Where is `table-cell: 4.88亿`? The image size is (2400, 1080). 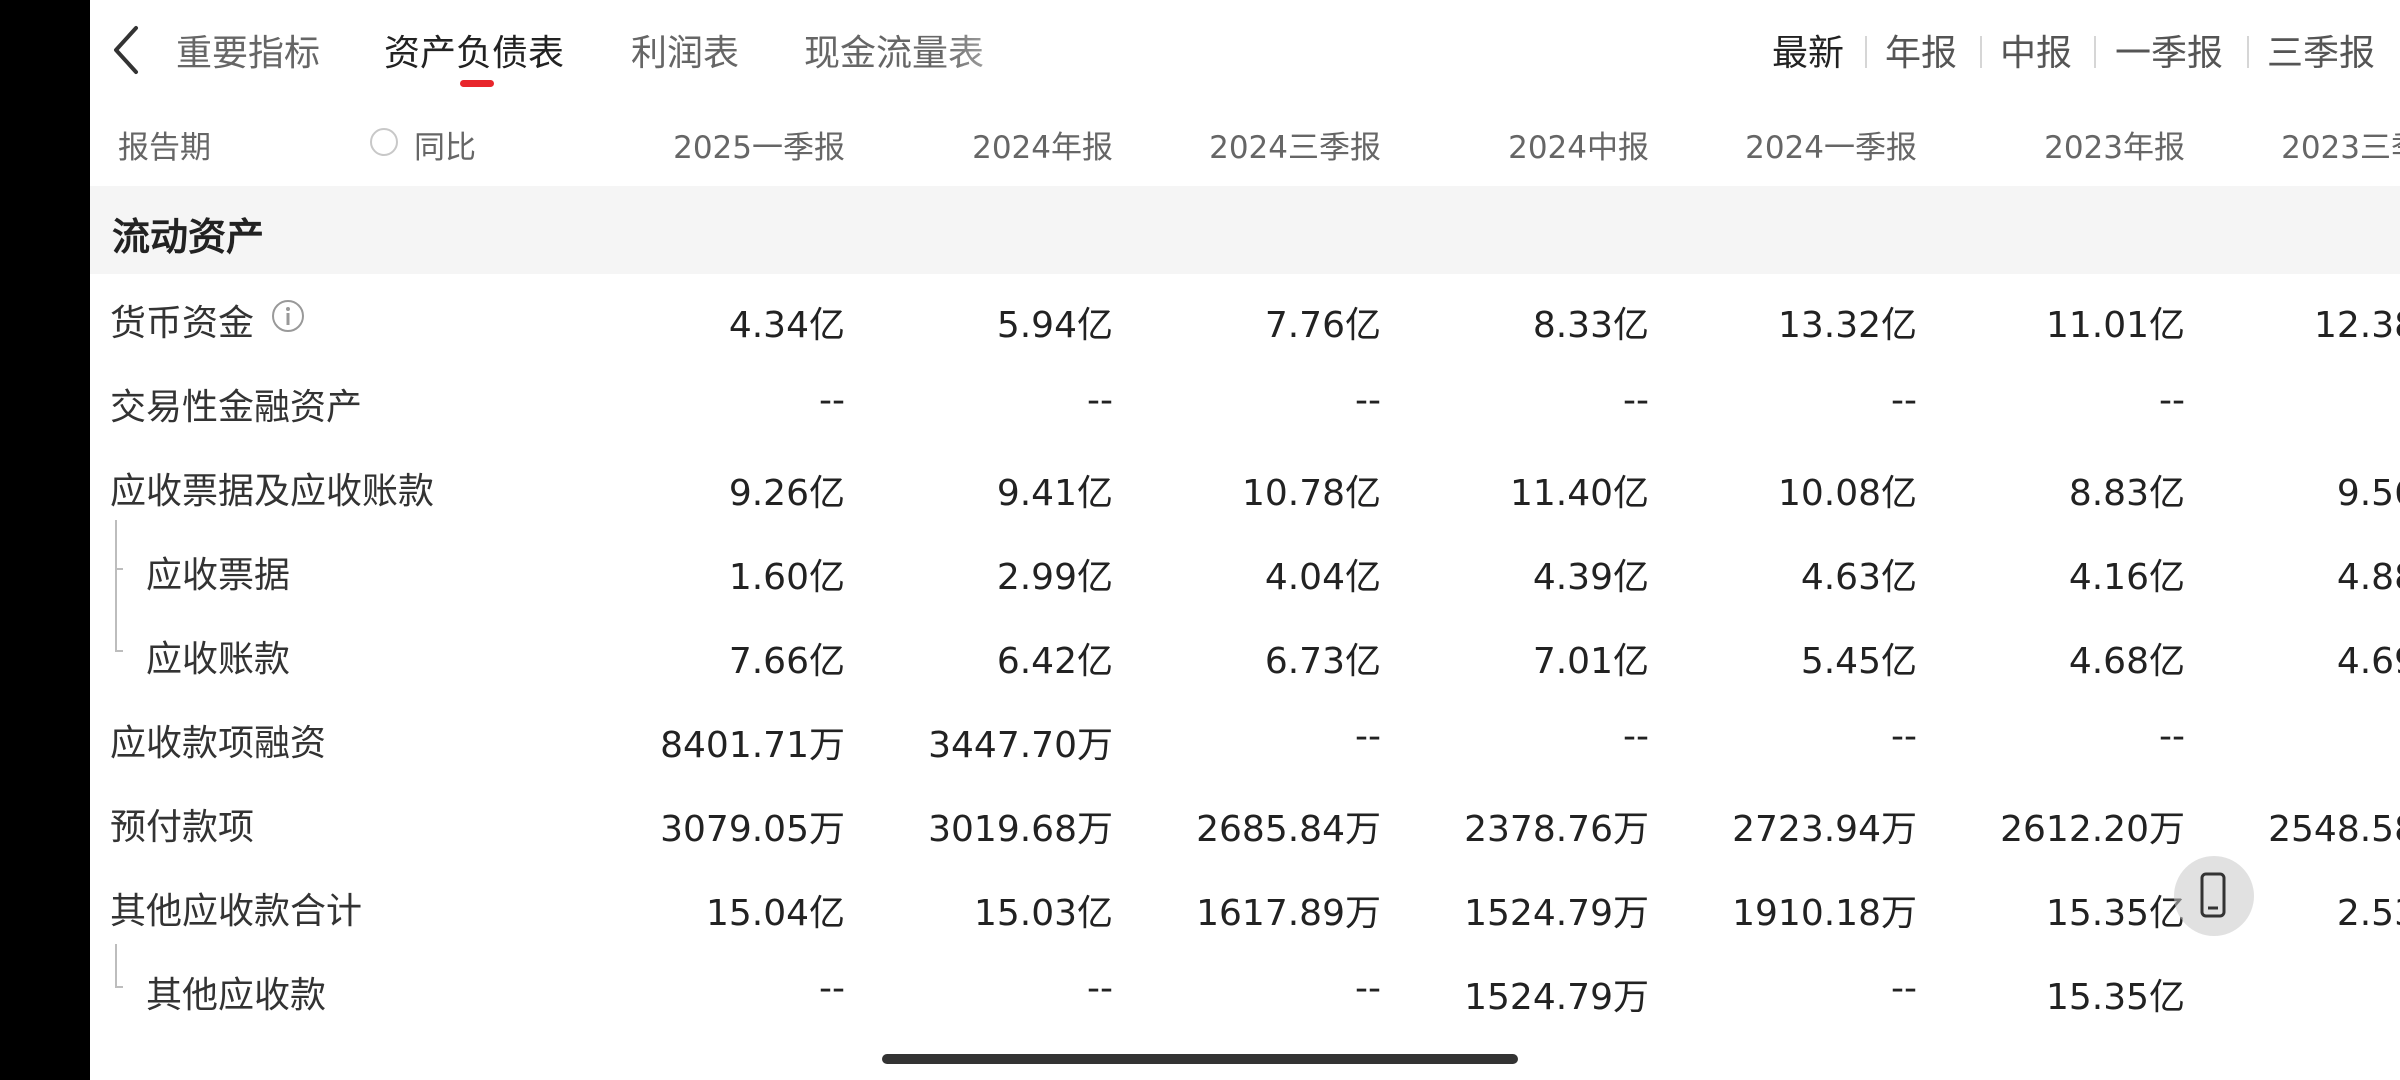
table-cell: 4.88亿 is located at coordinates (2368, 577).